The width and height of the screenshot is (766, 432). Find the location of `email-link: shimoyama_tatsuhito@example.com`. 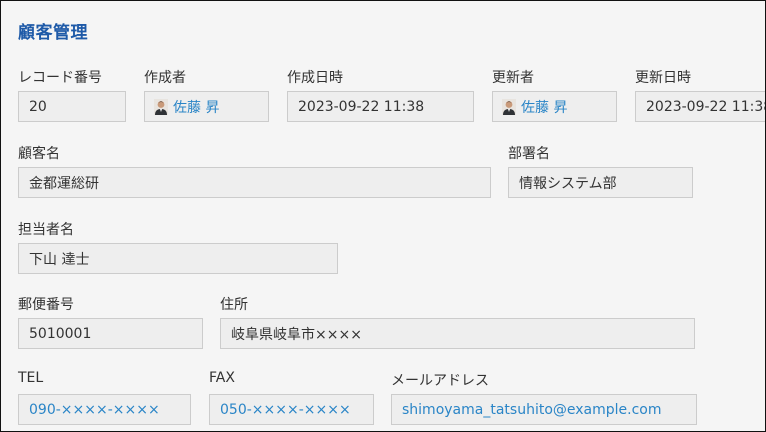

email-link: shimoyama_tatsuhito@example.com is located at coordinates (532, 410).